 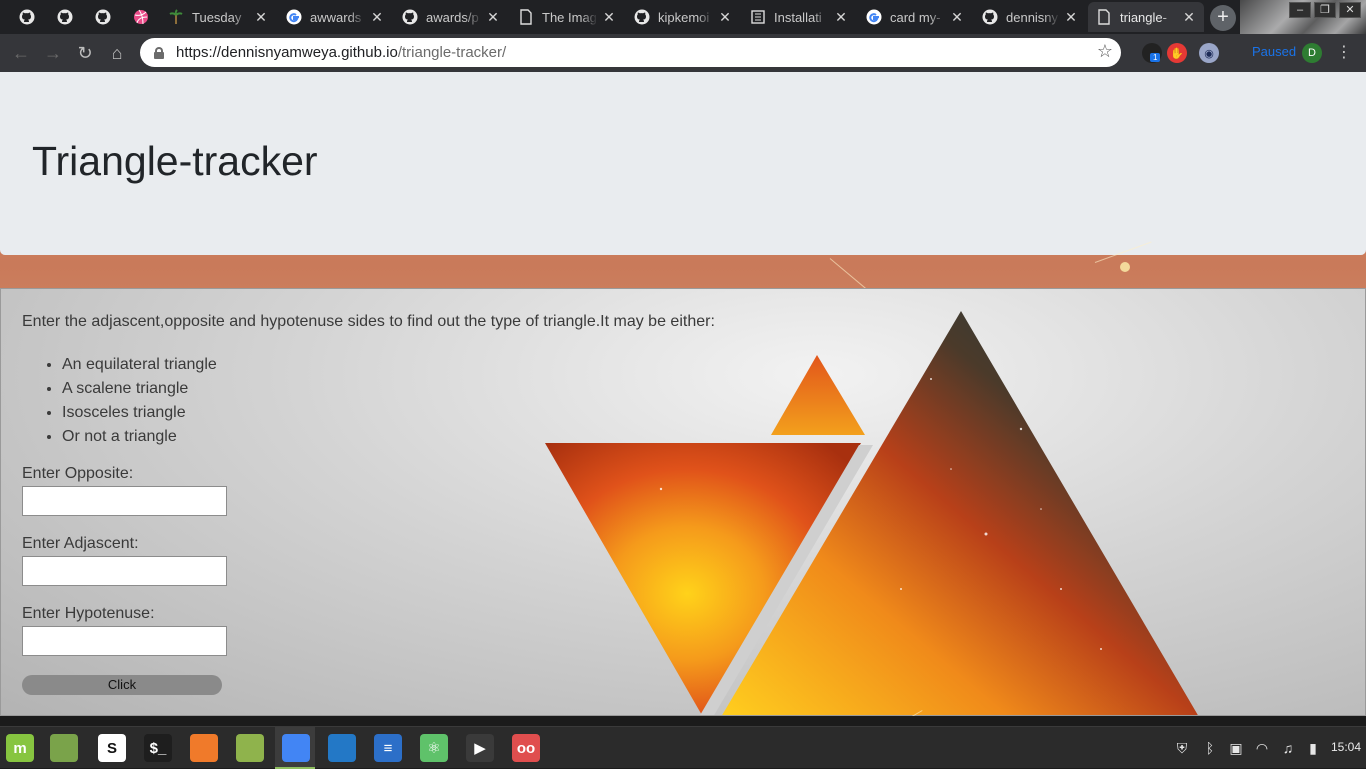 I want to click on shield-icon: ⛨, so click(x=1182, y=748).